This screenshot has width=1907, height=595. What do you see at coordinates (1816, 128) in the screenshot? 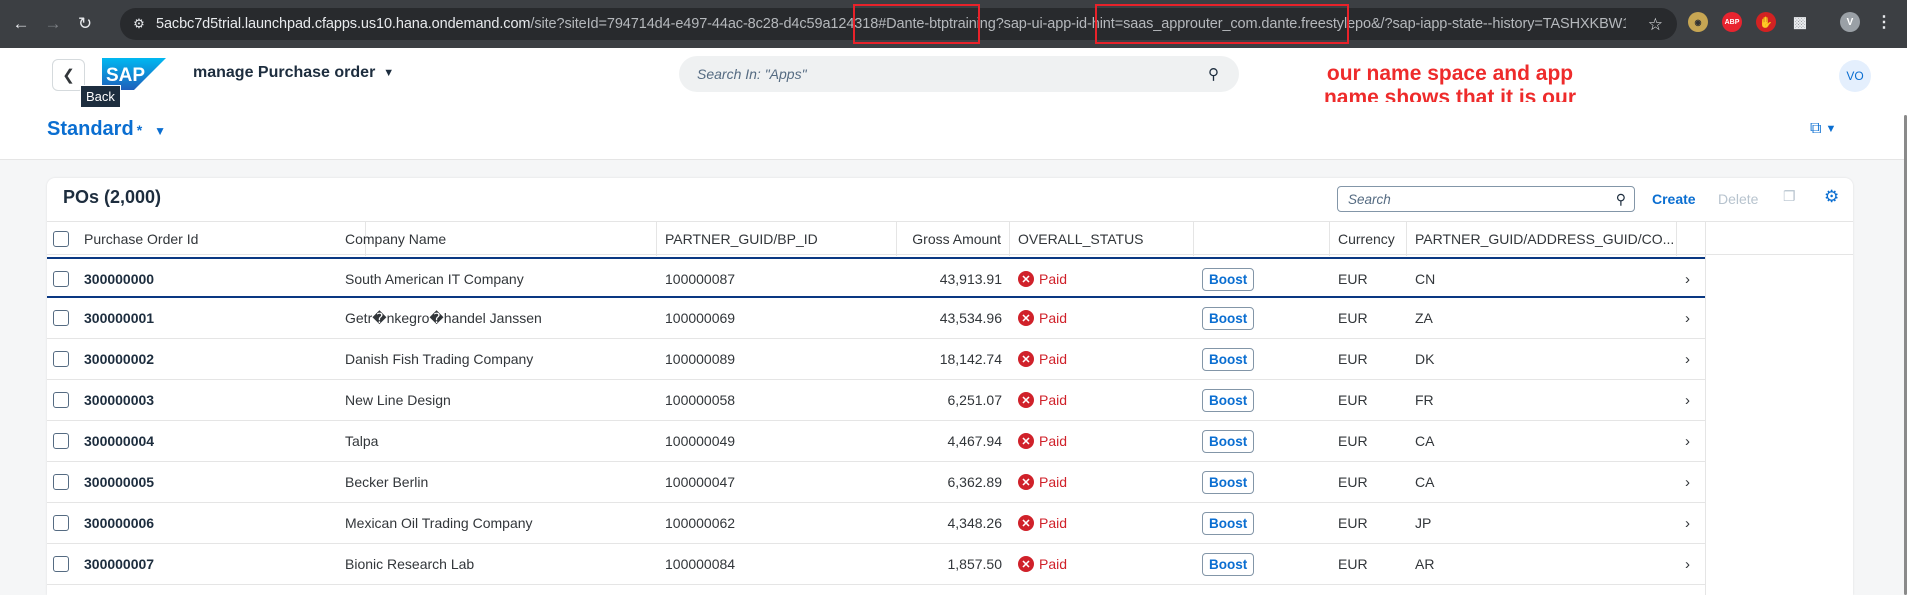
I see `share-icon: ⧉` at bounding box center [1816, 128].